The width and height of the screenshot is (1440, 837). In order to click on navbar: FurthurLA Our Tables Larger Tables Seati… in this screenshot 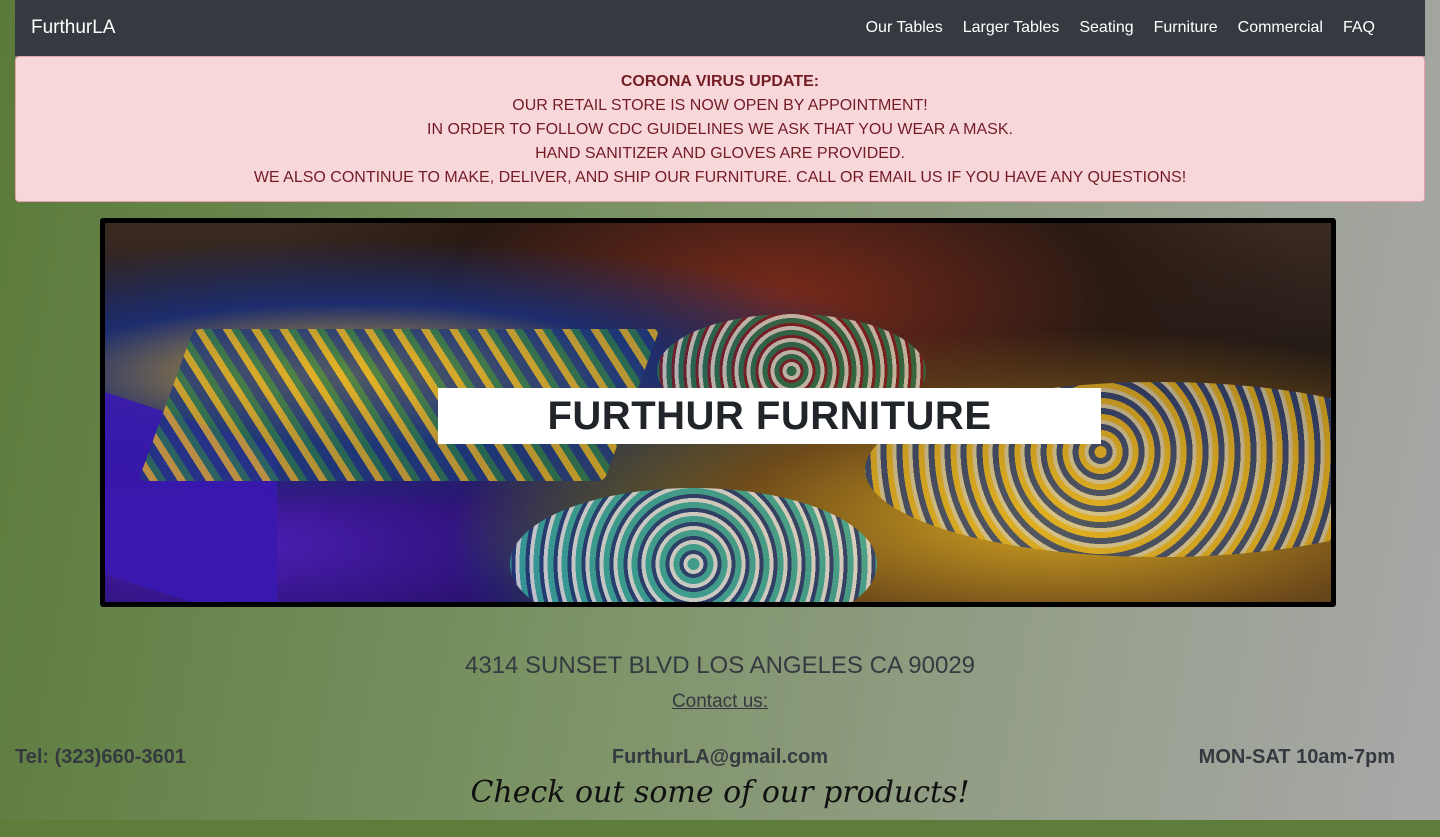, I will do `click(720, 28)`.